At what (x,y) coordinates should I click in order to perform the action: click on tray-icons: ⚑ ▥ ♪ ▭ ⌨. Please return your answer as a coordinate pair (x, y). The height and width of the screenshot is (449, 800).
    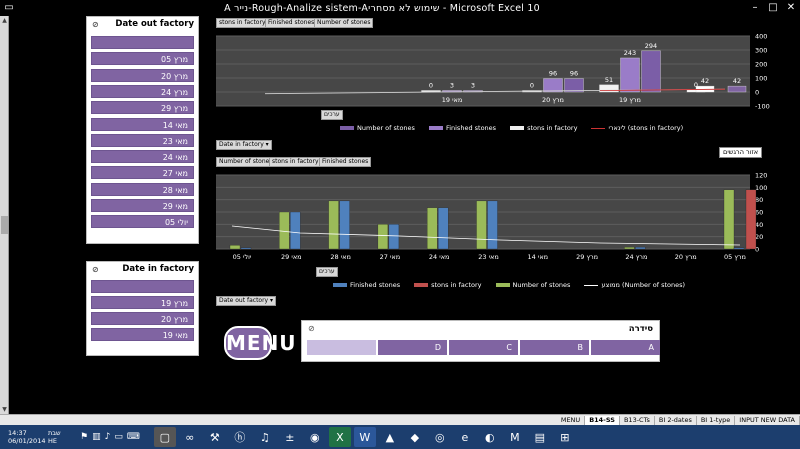
    Looking at the image, I should click on (110, 437).